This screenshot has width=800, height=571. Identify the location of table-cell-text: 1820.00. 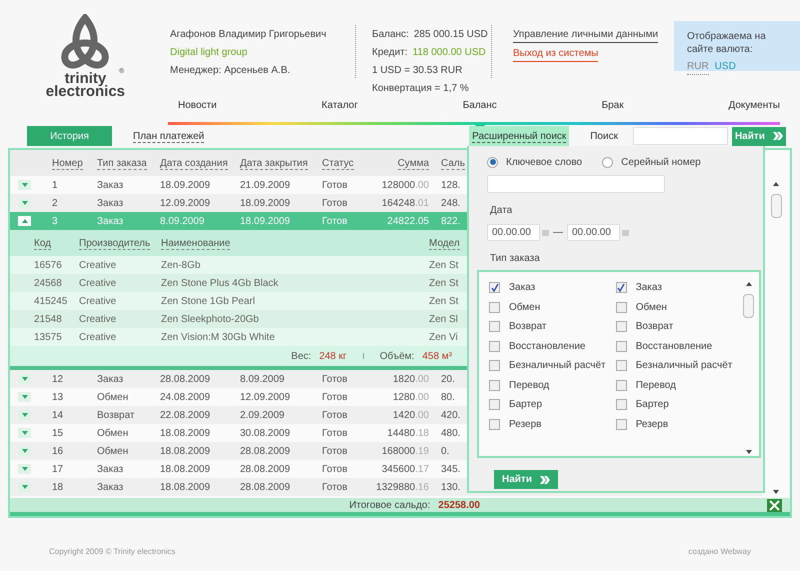
(410, 379).